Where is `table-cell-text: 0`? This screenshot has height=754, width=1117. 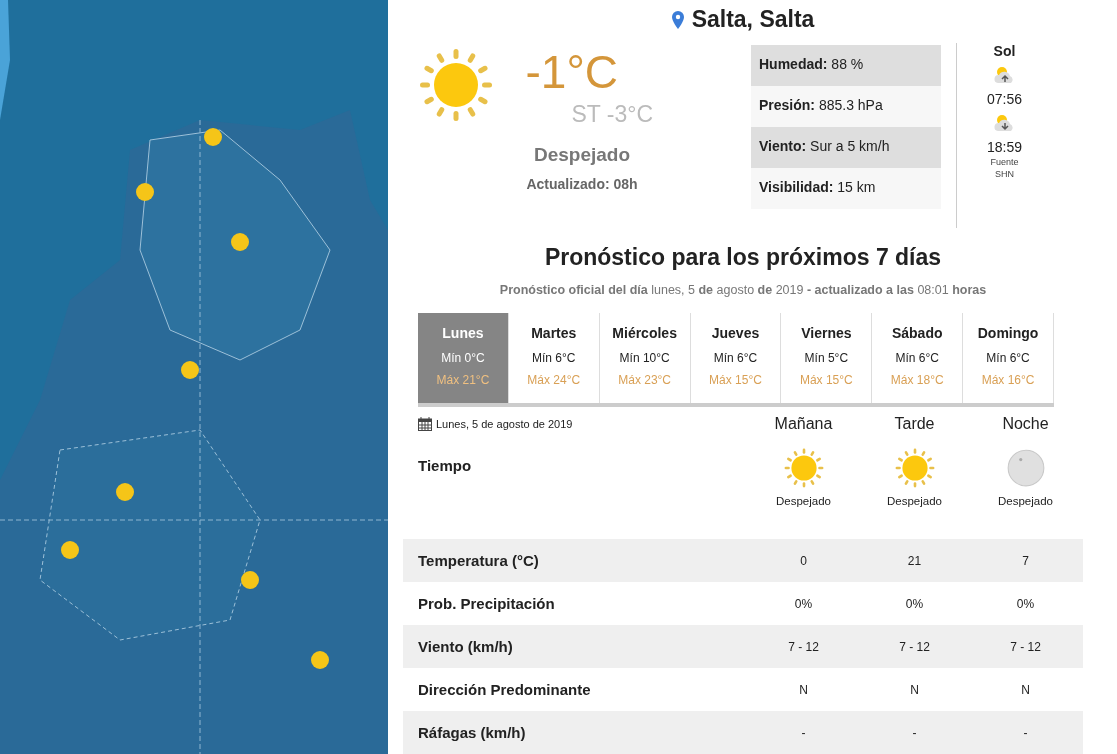 table-cell-text: 0 is located at coordinates (803, 560).